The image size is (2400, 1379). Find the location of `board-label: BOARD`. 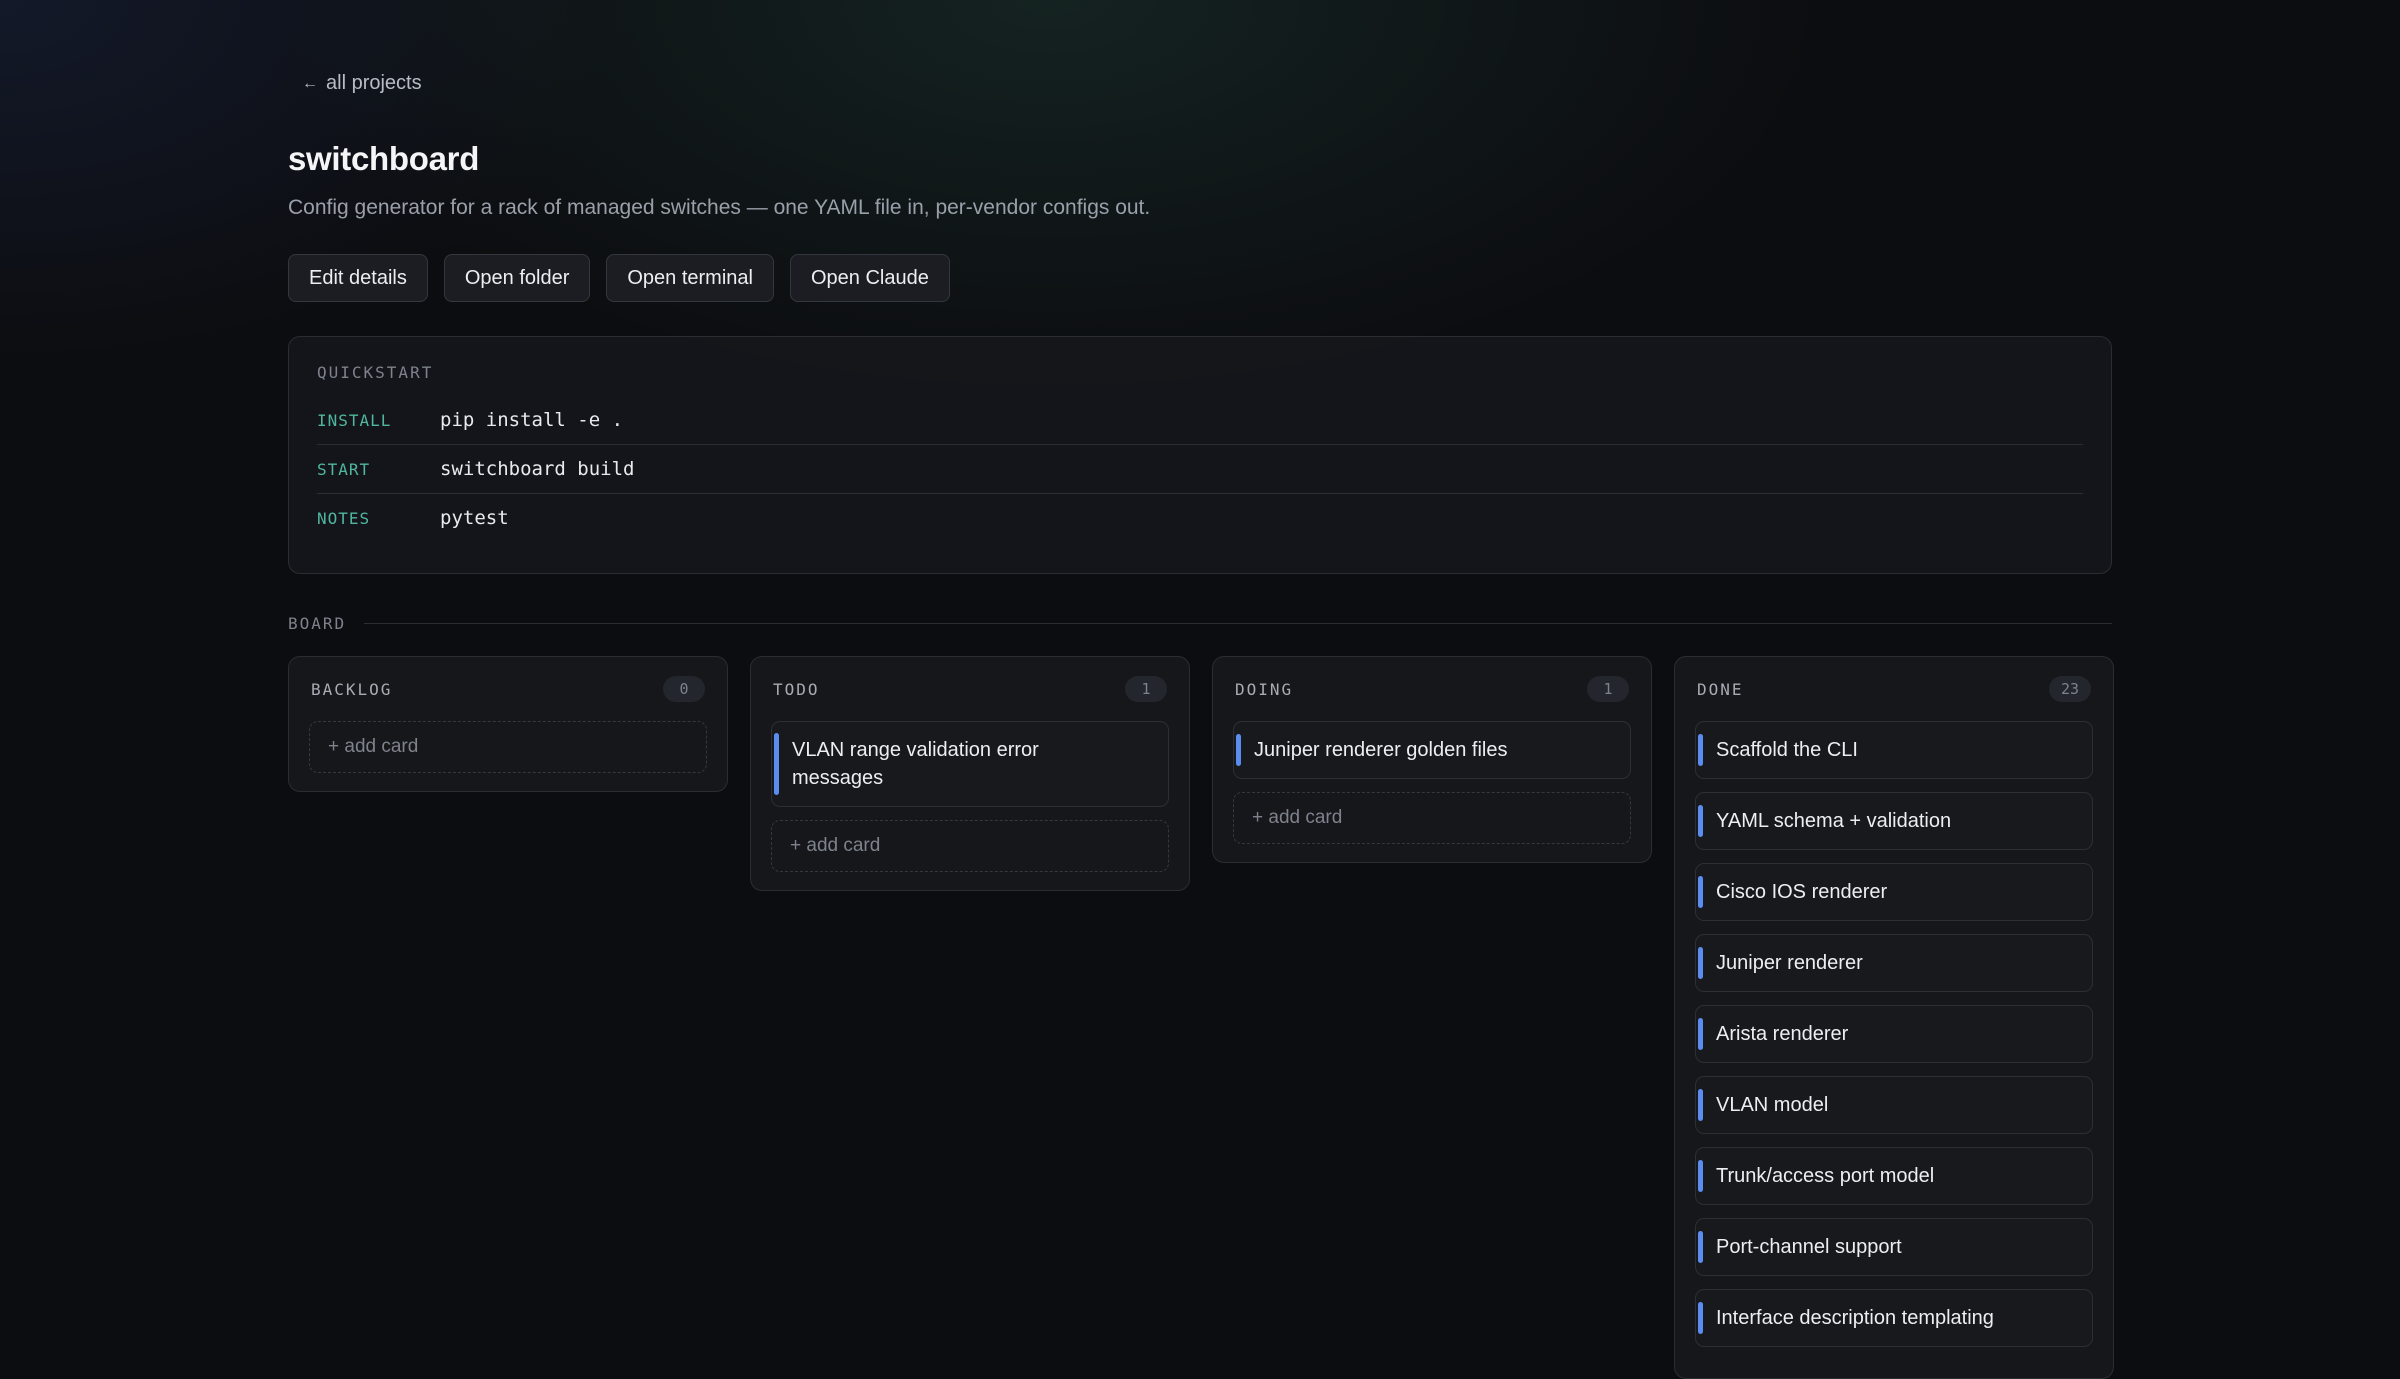

board-label: BOARD is located at coordinates (317, 623).